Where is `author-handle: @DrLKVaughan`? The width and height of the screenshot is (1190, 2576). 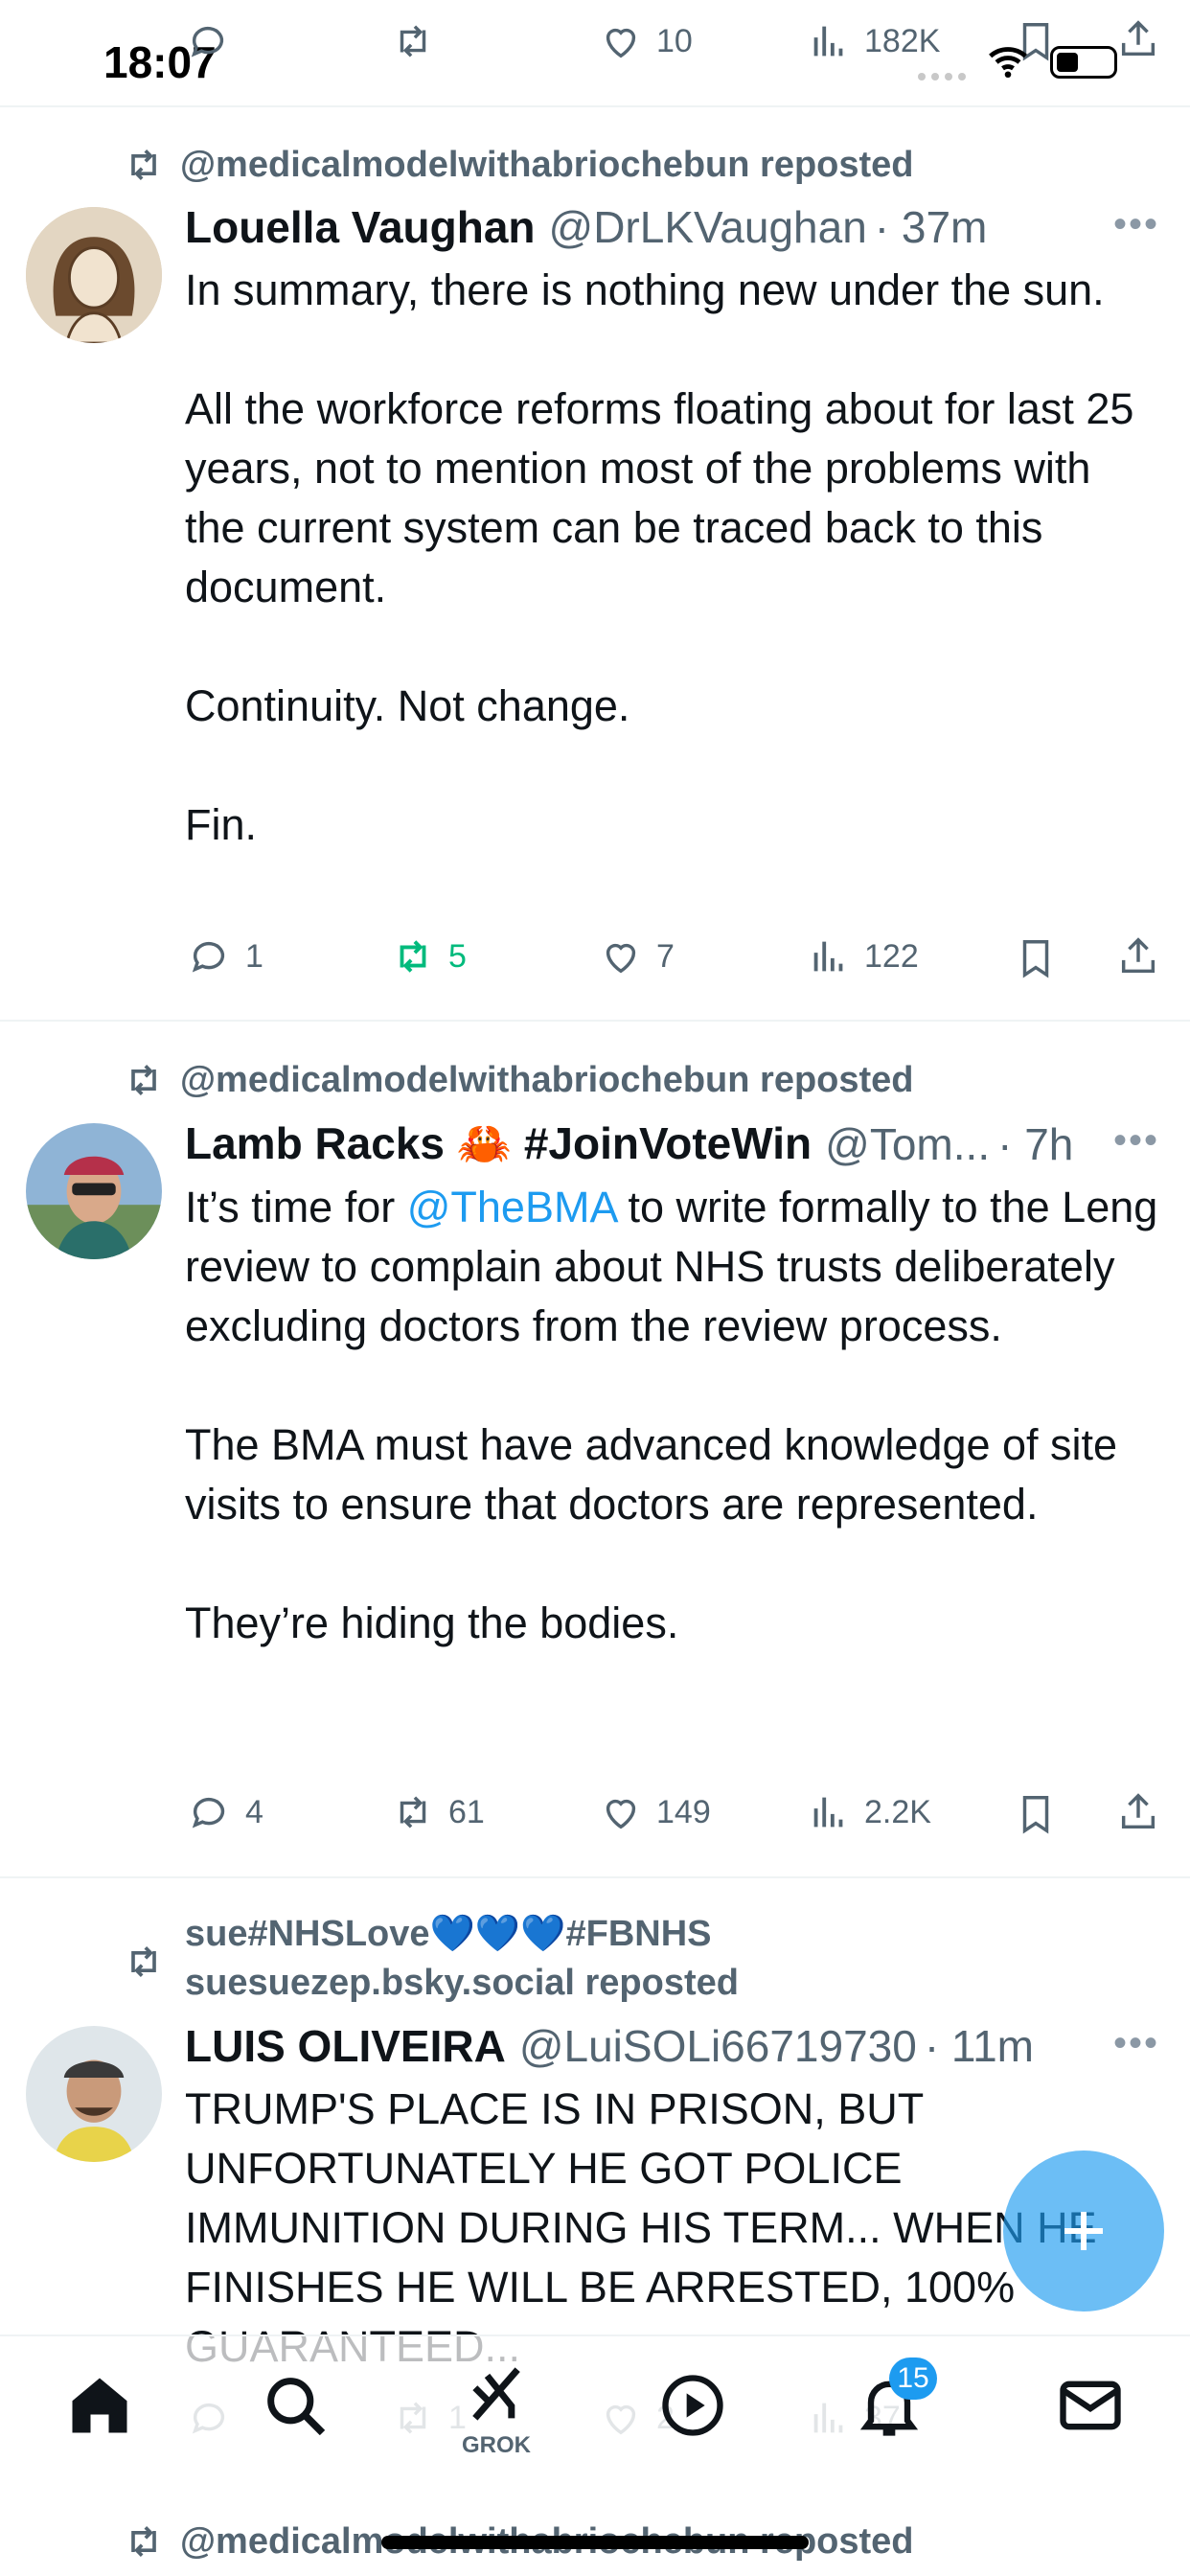
author-handle: @DrLKVaughan is located at coordinates (708, 227).